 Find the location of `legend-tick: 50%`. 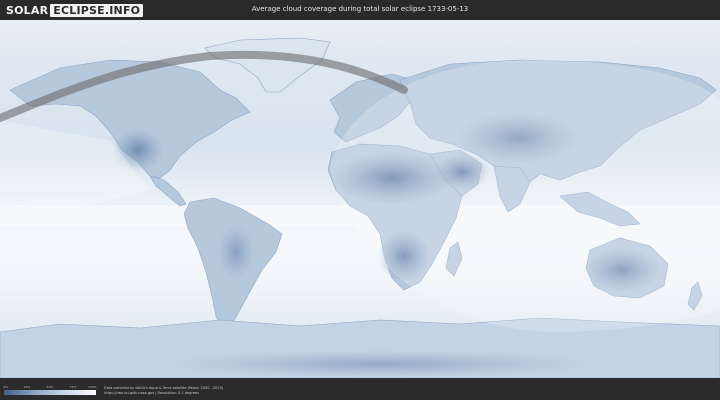

legend-tick: 50% is located at coordinates (50, 387).